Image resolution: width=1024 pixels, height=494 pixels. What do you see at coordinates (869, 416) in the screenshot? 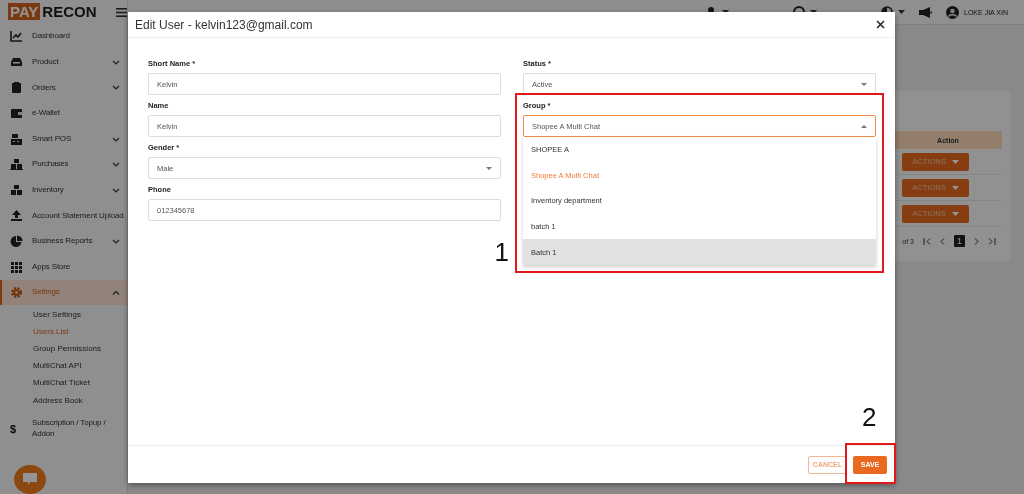
I see `step-number: 2` at bounding box center [869, 416].